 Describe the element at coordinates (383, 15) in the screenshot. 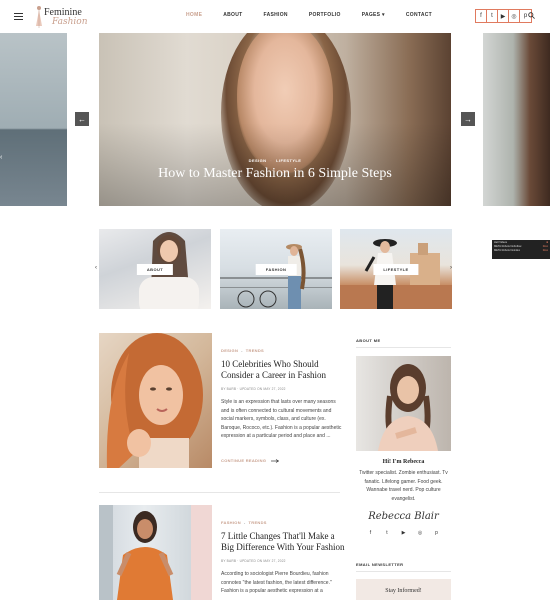

I see `chevron-down-icon: ▾` at that location.